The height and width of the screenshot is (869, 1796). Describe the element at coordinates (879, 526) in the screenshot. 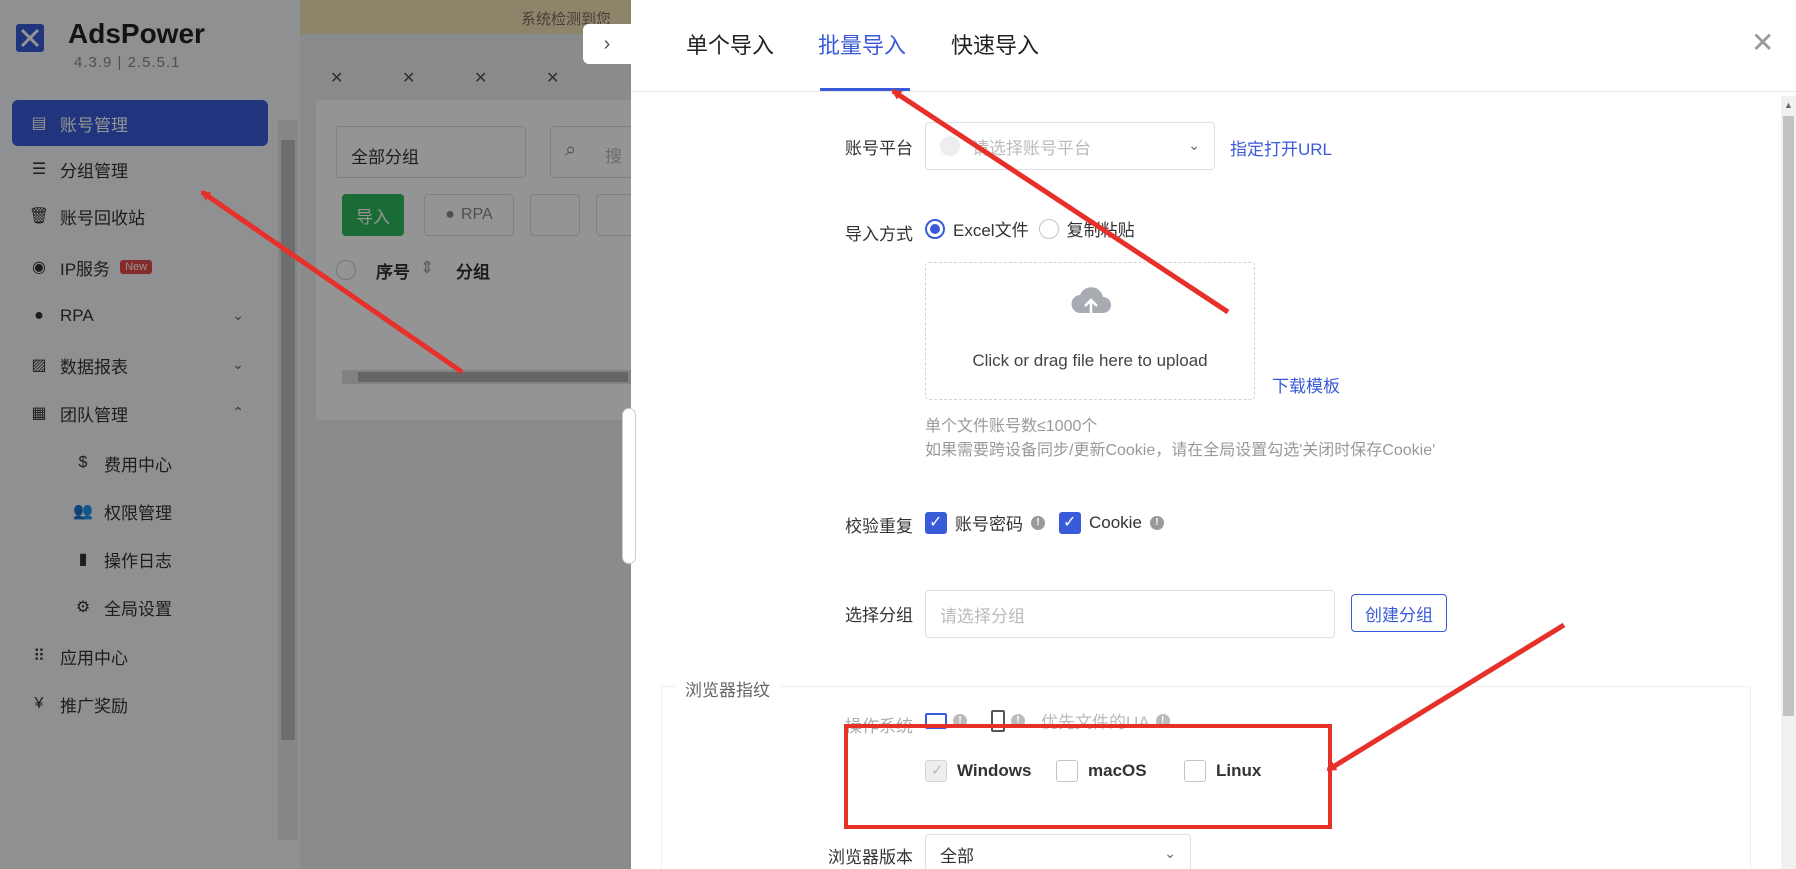

I see `dedupe-label: 校验重复` at that location.